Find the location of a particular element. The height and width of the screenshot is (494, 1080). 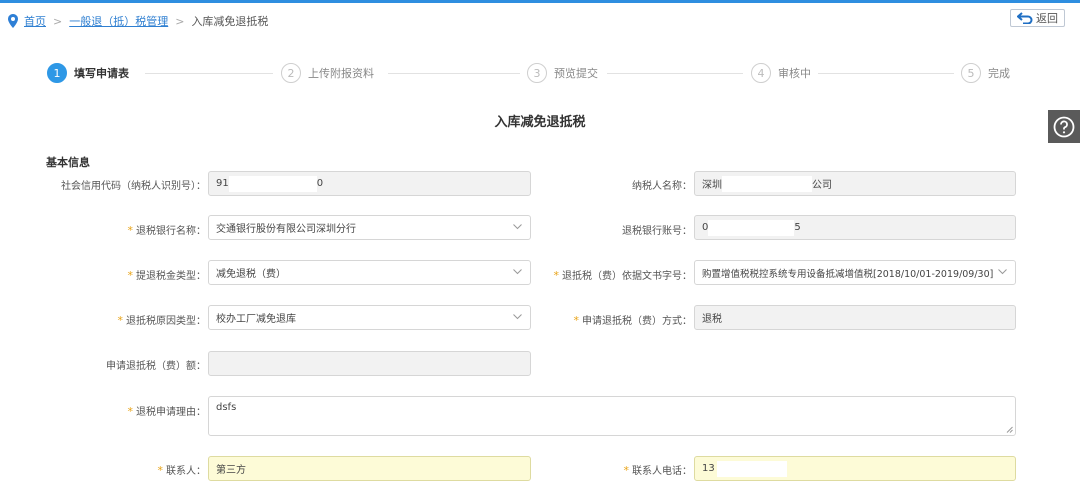

refund-amount-field is located at coordinates (369, 363).